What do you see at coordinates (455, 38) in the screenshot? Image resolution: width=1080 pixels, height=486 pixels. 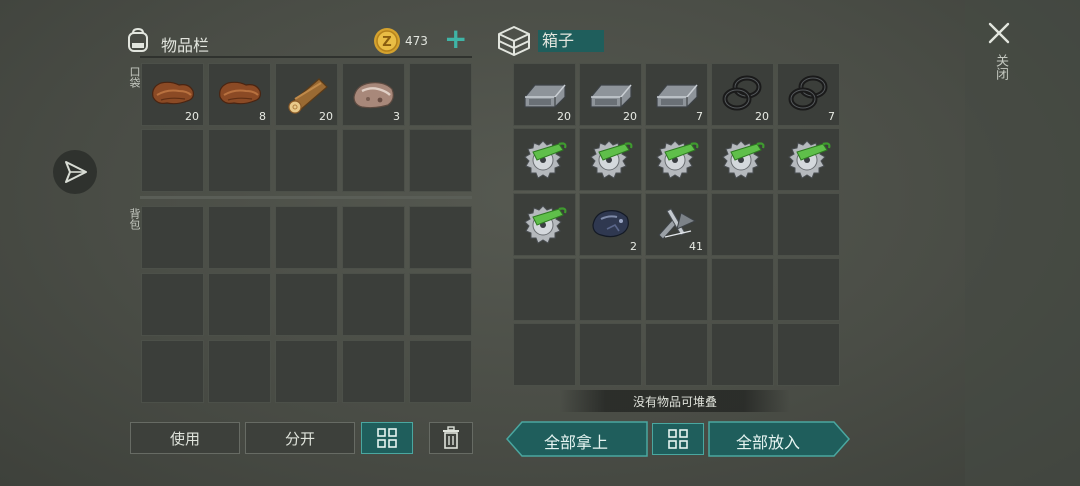 I see `add-coins-button: +` at bounding box center [455, 38].